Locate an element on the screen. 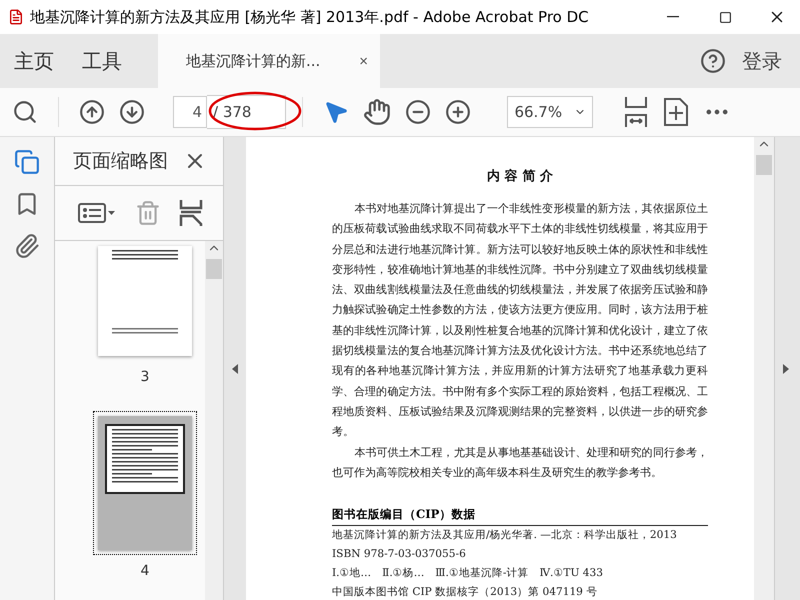  cip-line: Ⅰ.①地… Ⅱ.①杨… Ⅲ.①地基沉降-计算 Ⅳ.①TU 433 is located at coordinates (468, 574).